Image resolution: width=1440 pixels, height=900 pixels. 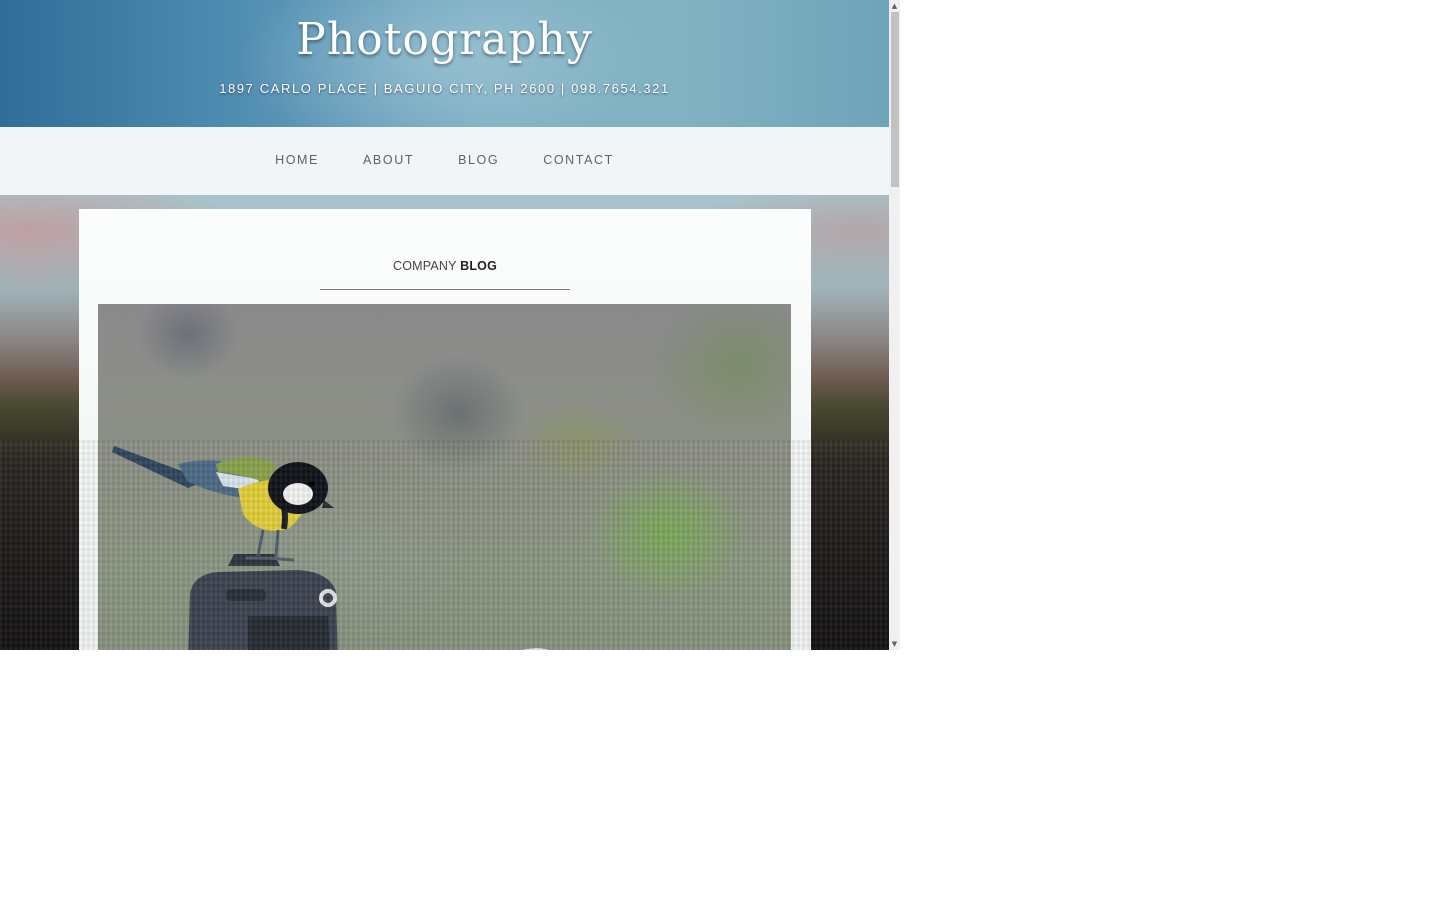 What do you see at coordinates (895, 99) in the screenshot?
I see `scrollbar-thumb` at bounding box center [895, 99].